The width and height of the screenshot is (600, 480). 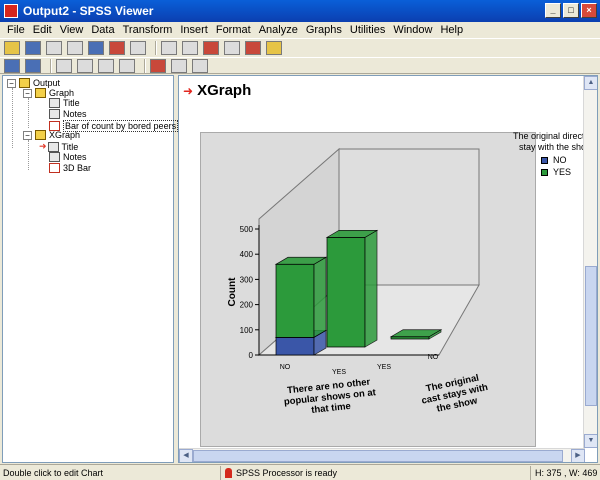 I want to click on tree-node-3d-bar: 3D Bar, so click(x=70, y=168).